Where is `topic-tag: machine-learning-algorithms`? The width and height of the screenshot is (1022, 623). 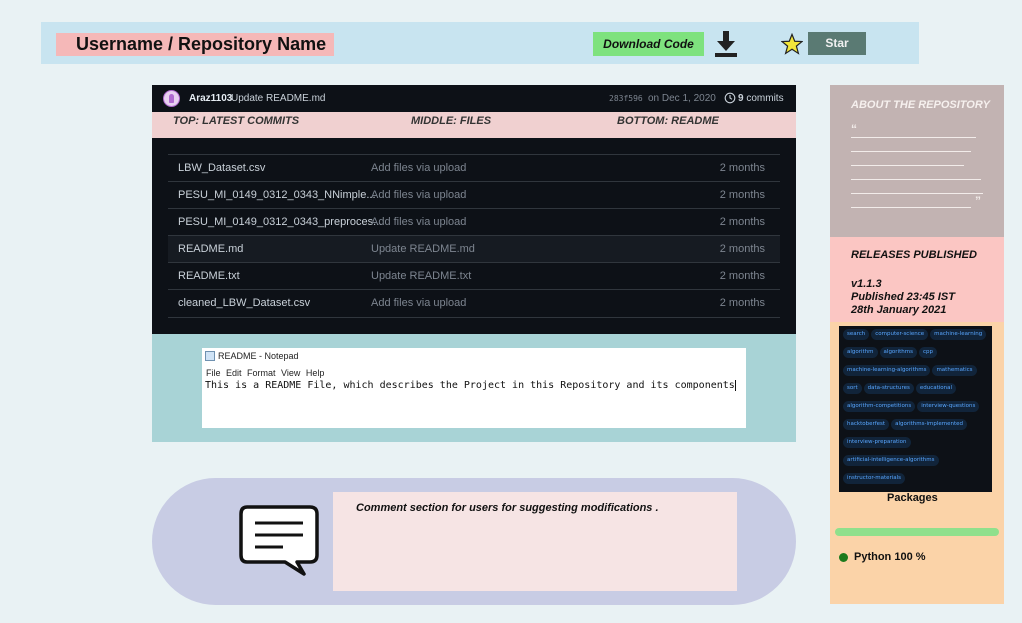
topic-tag: machine-learning-algorithms is located at coordinates (887, 370).